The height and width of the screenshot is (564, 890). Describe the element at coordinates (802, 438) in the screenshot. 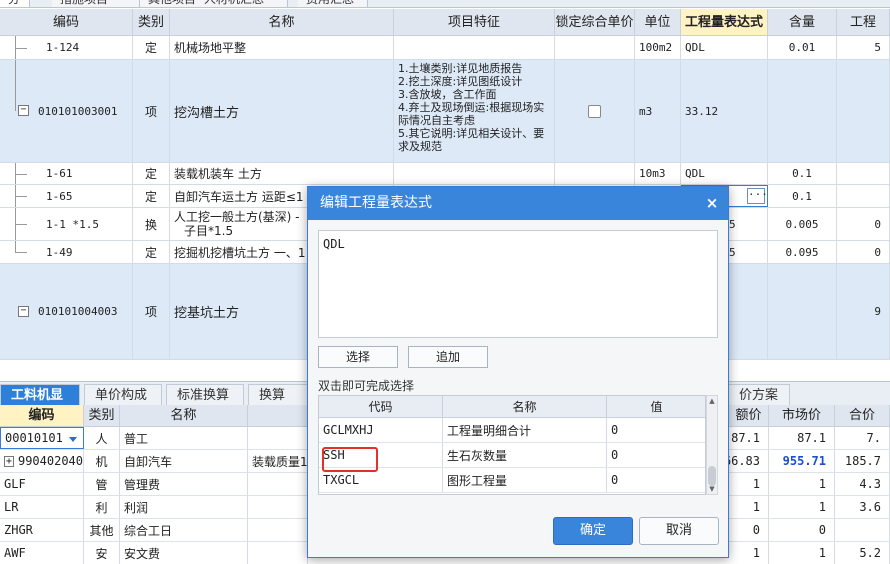

I see `row-market-price: 87.1` at that location.